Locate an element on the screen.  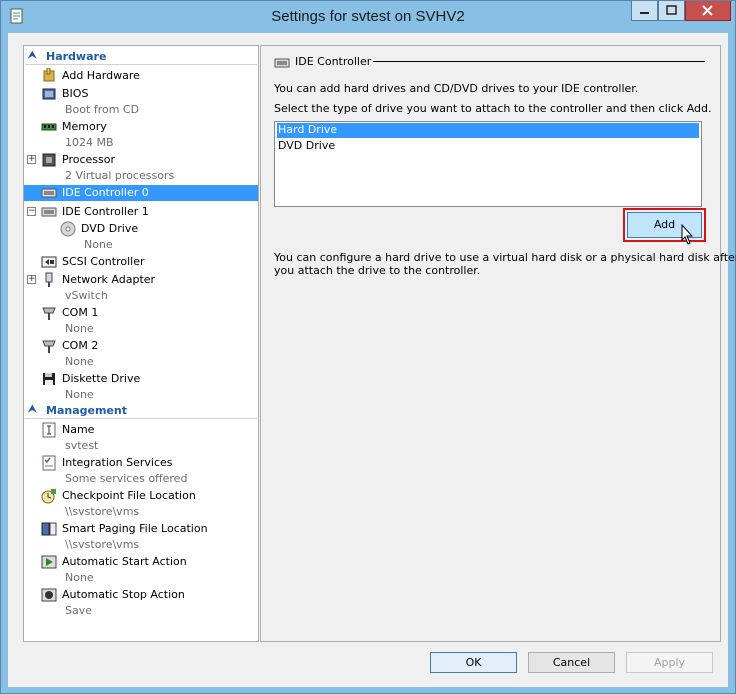
minimize-icon is located at coordinates (644, 13).